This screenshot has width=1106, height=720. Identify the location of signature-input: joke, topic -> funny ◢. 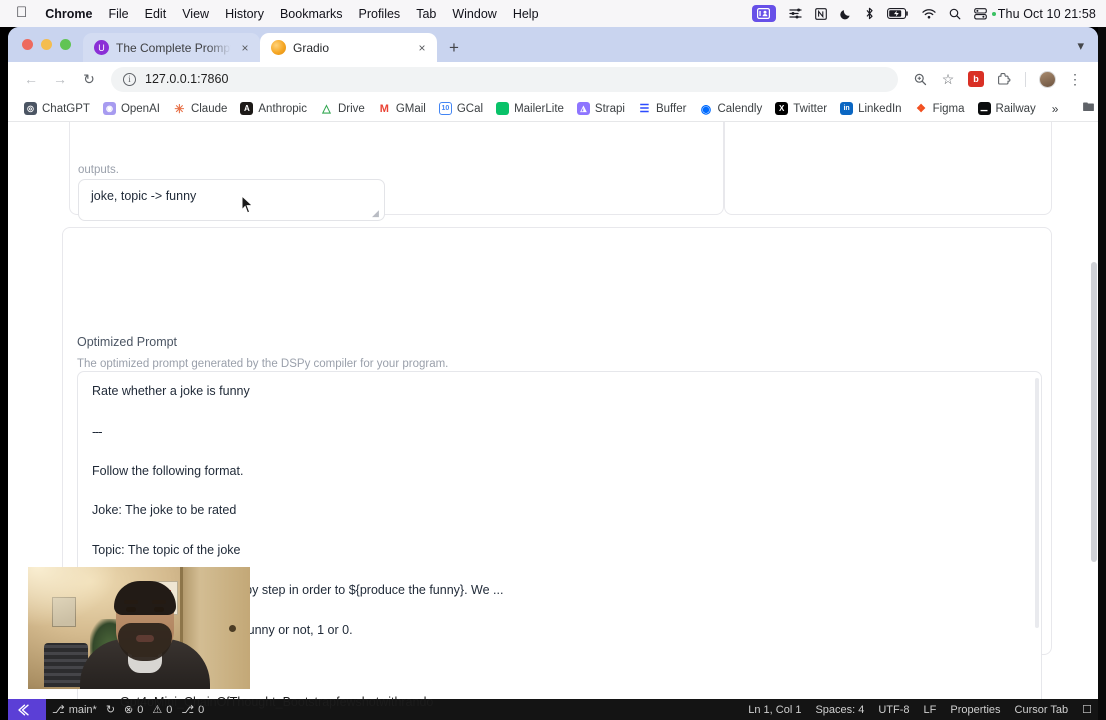
(231, 200).